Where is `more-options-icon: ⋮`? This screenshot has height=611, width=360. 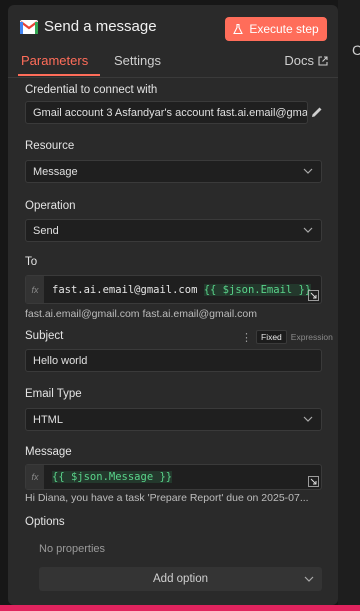
more-options-icon: ⋮ is located at coordinates (246, 337).